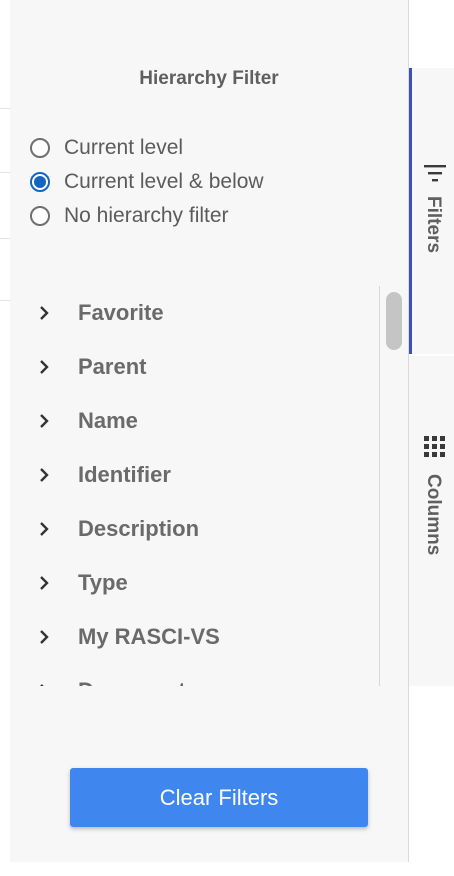 This screenshot has width=454, height=876. What do you see at coordinates (433, 225) in the screenshot?
I see `tab-filters-label: Filters` at bounding box center [433, 225].